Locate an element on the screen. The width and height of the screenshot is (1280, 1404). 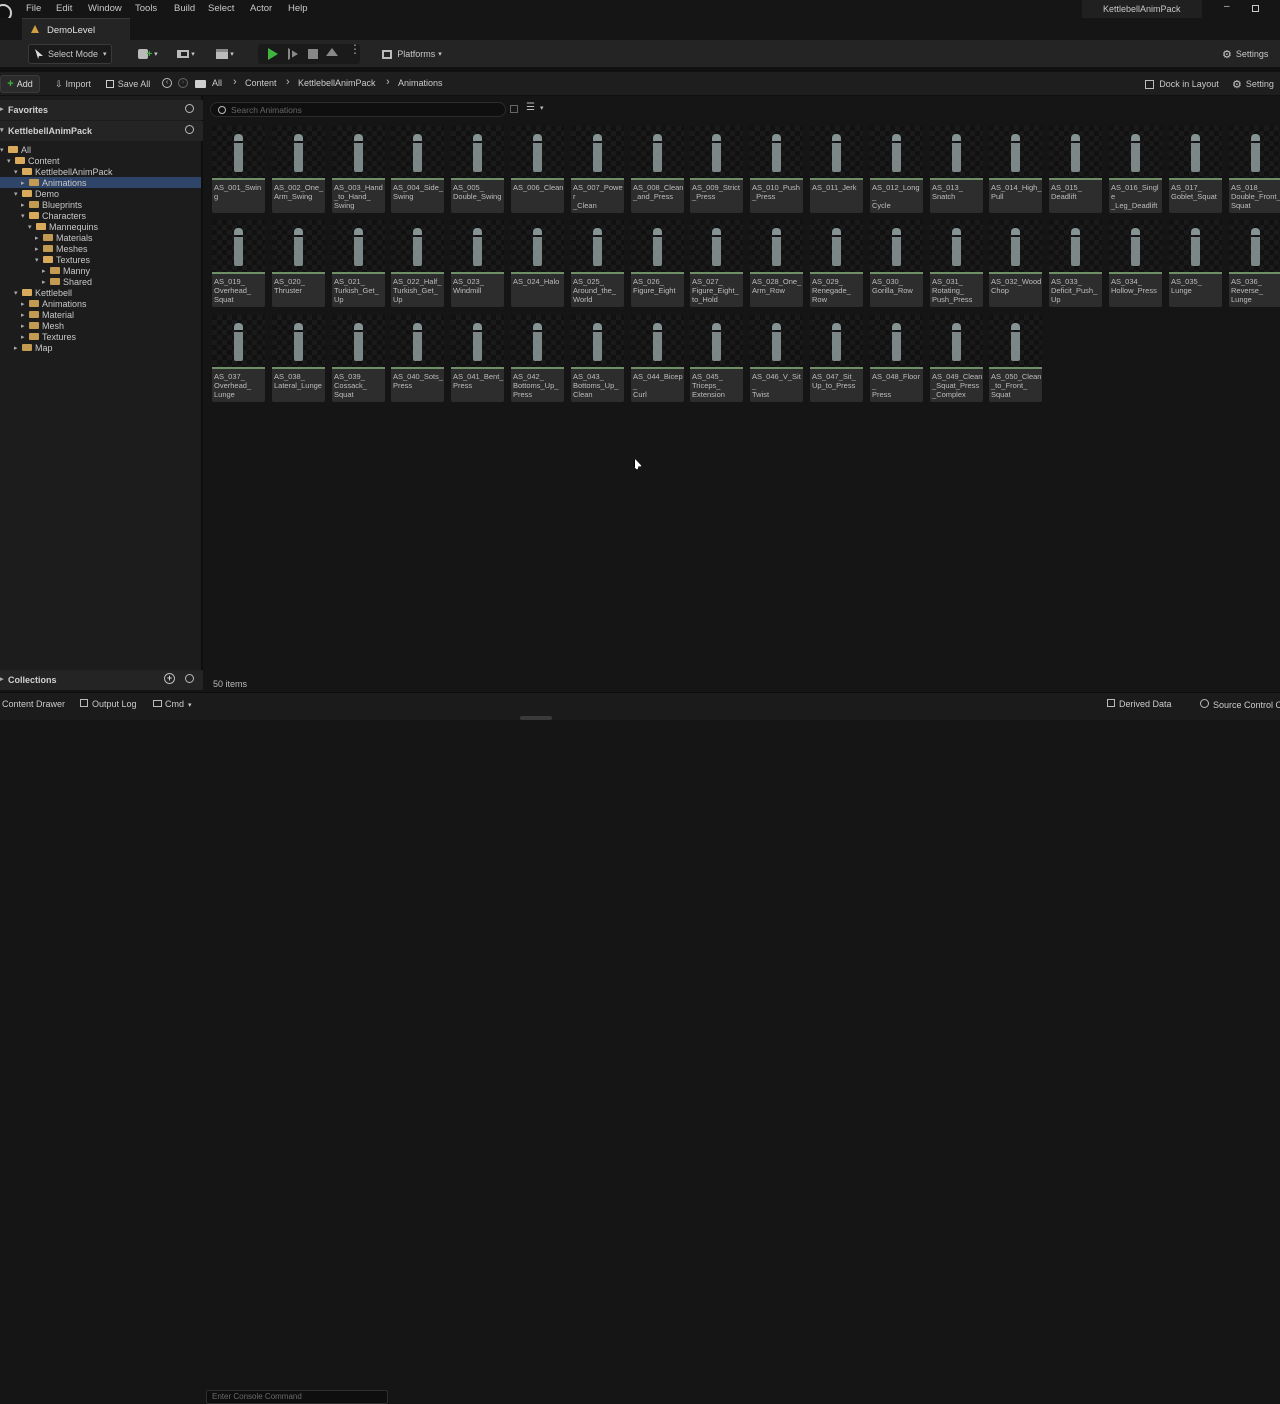
tree-item: ▾ Mannequins is located at coordinates (100, 226).